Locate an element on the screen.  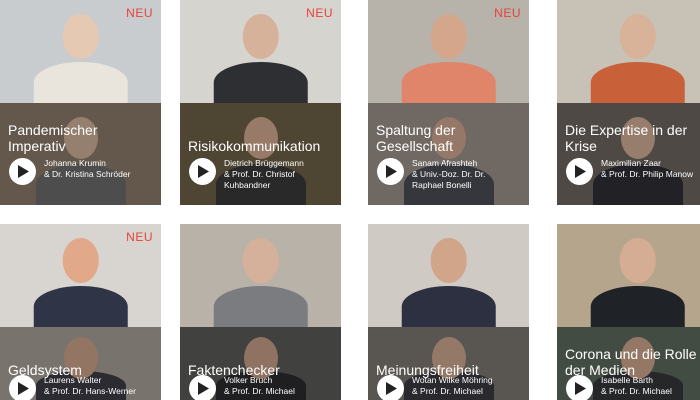
video-title: Corona und die Rolle der Medien is located at coordinates (632, 362).